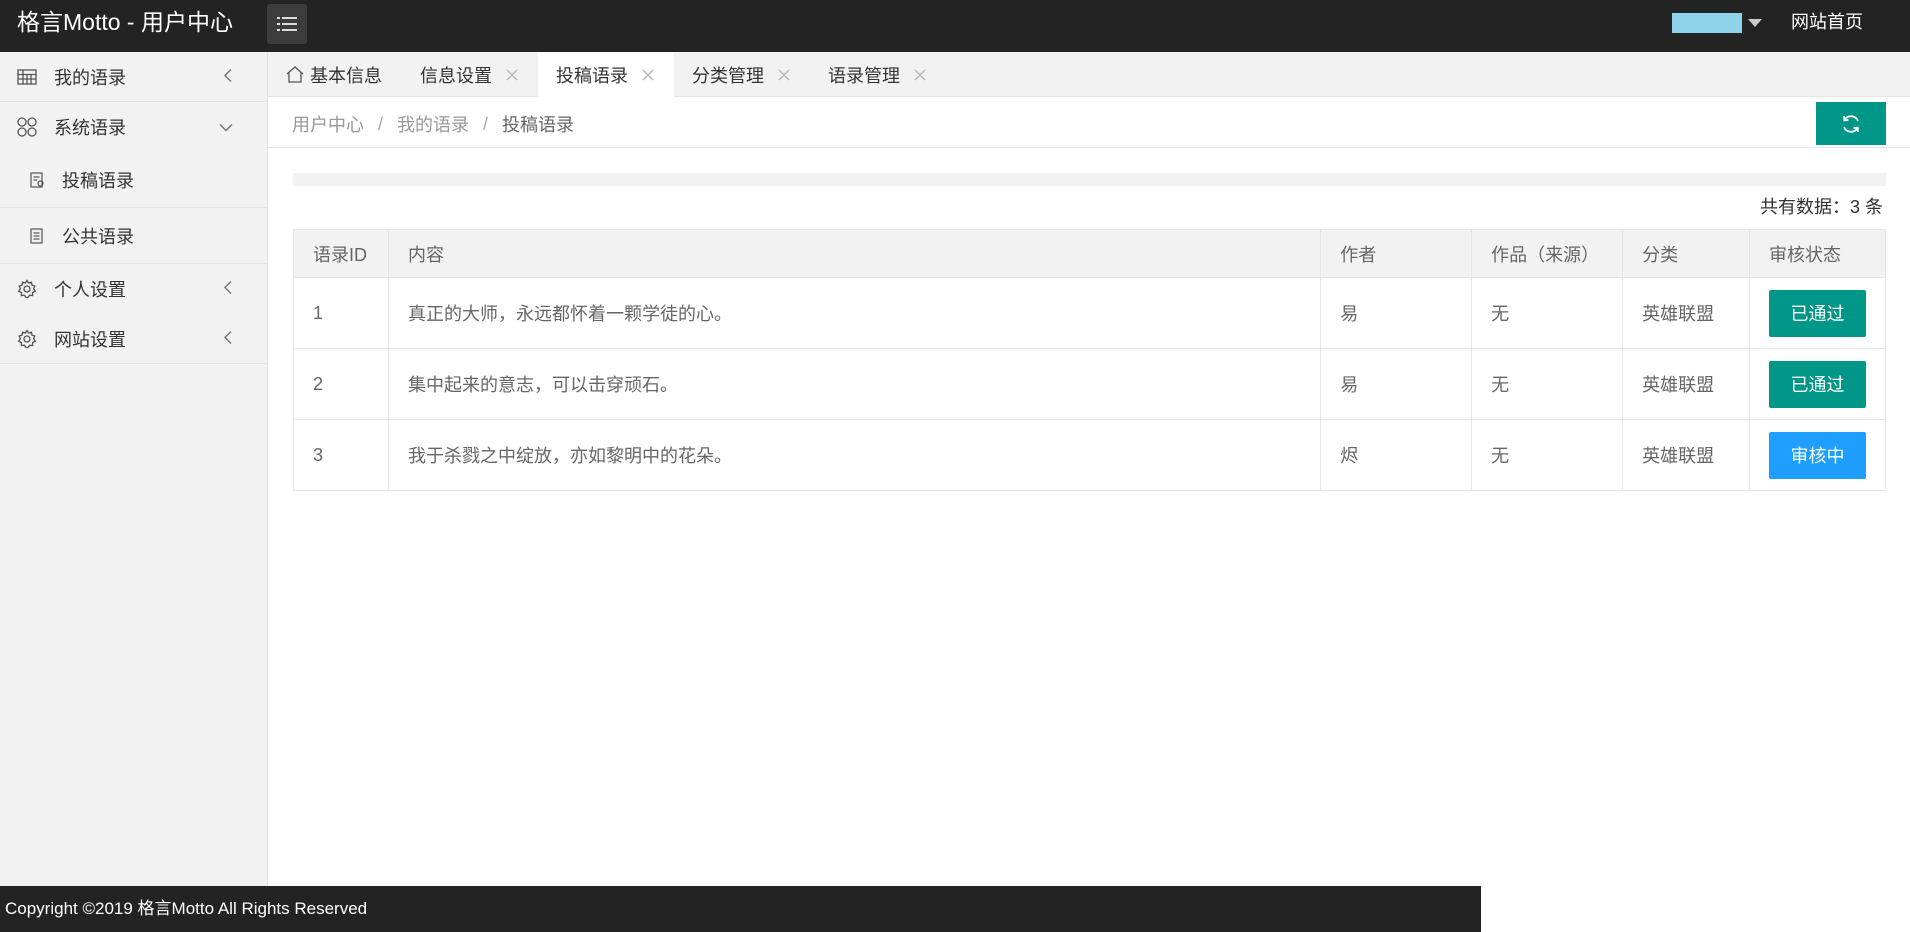 The width and height of the screenshot is (1910, 932). What do you see at coordinates (955, 26) in the screenshot?
I see `top-header: 格言Motto - 用户中心 网站首页` at bounding box center [955, 26].